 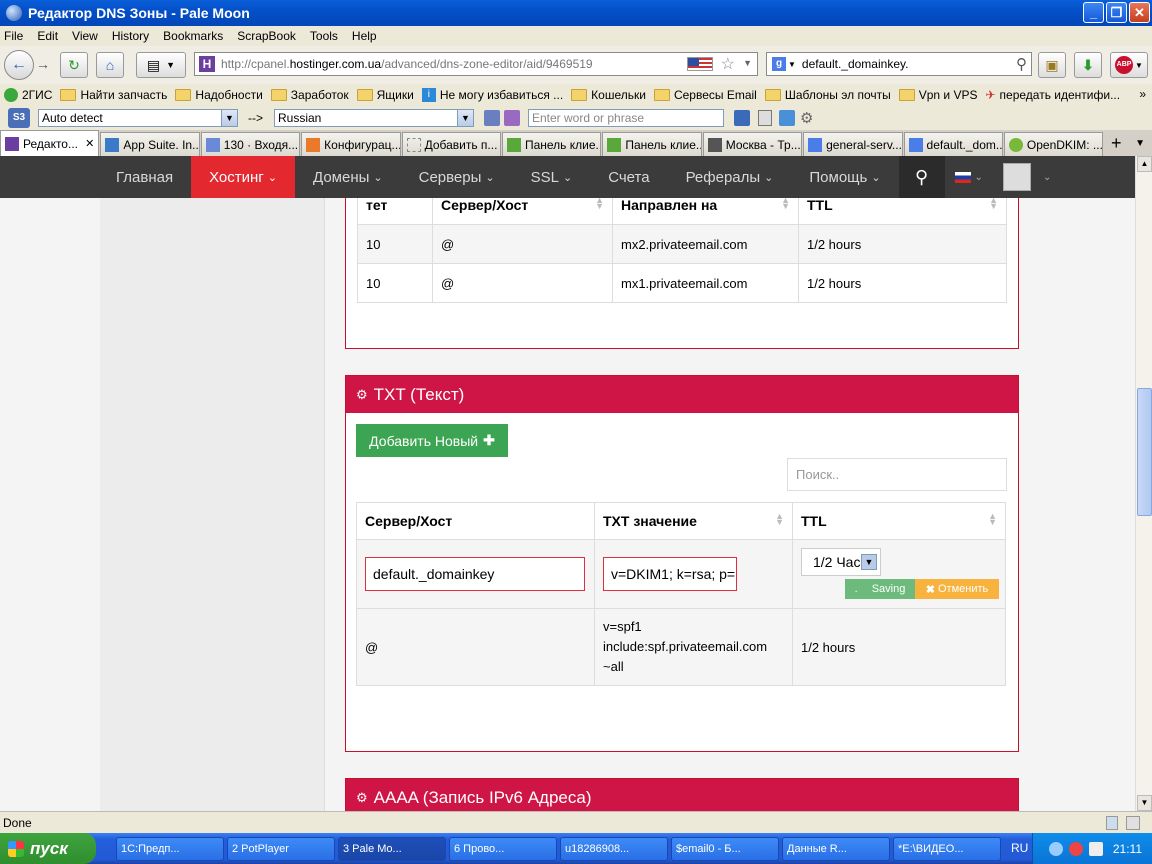 I want to click on table-row: 10 @ mx1.privateemail.com 1/2 hours, so click(x=682, y=283).